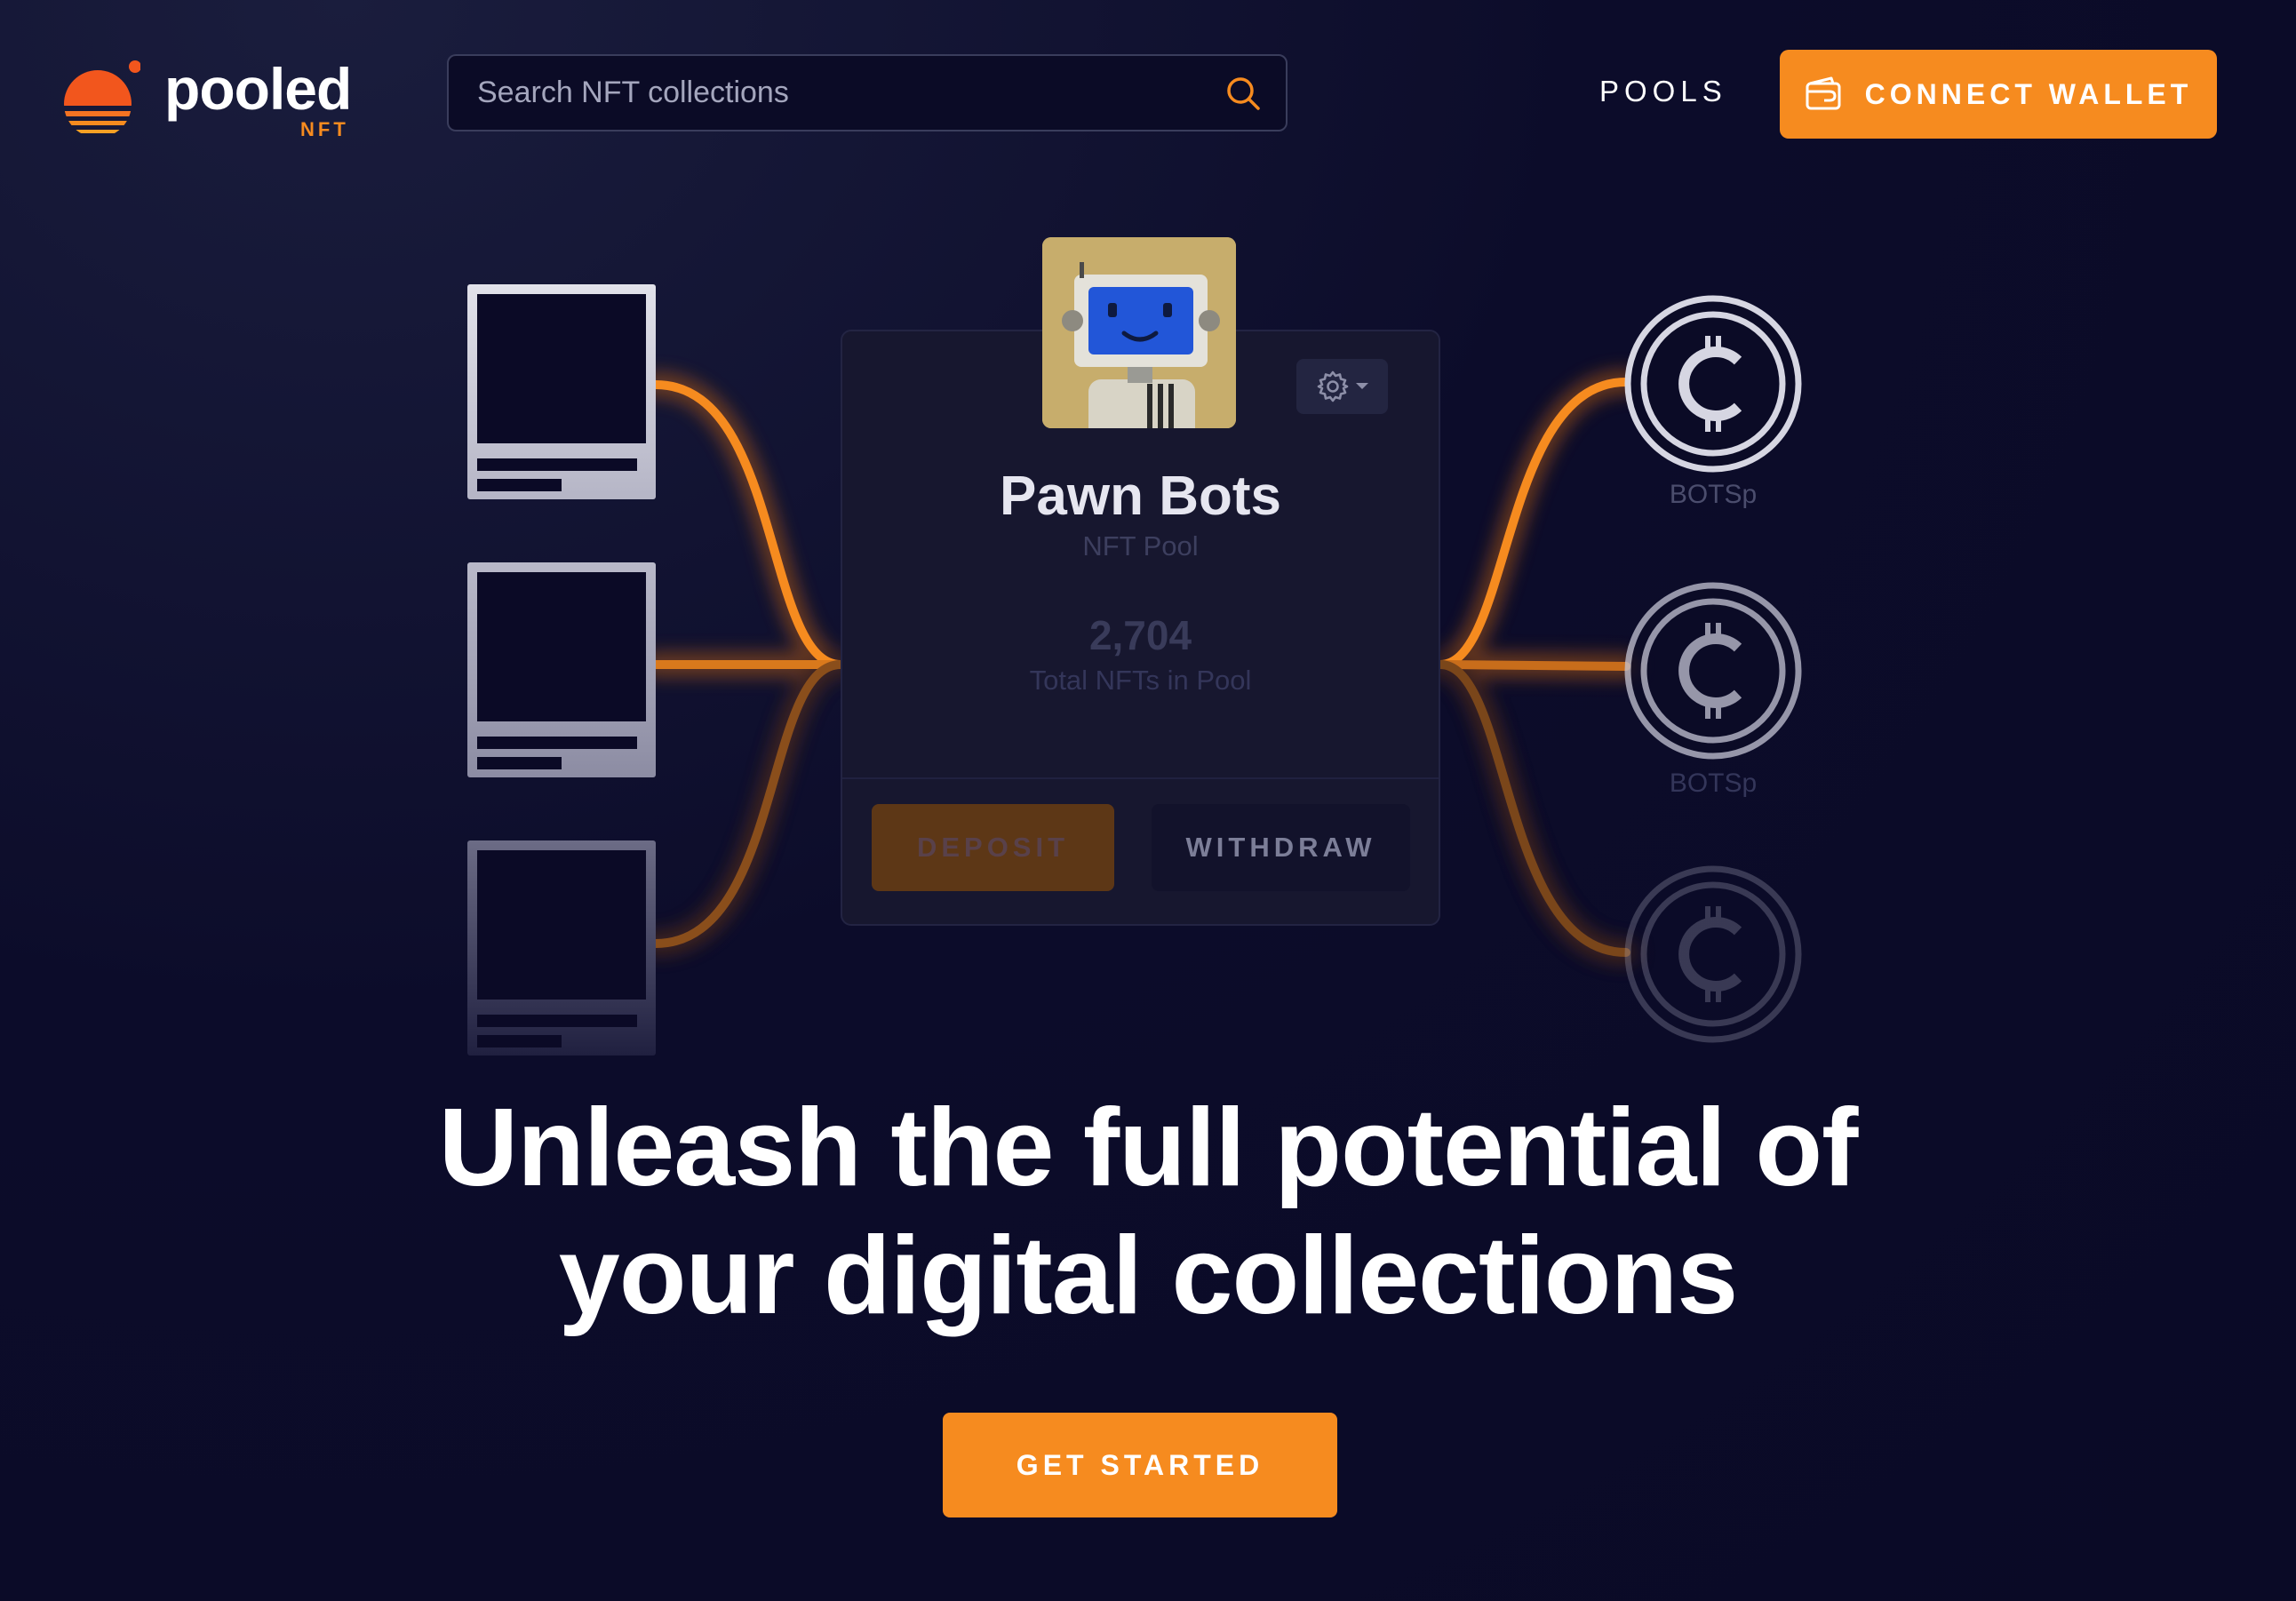  What do you see at coordinates (1140, 1465) in the screenshot?
I see `get-started-button: GET STARTED` at bounding box center [1140, 1465].